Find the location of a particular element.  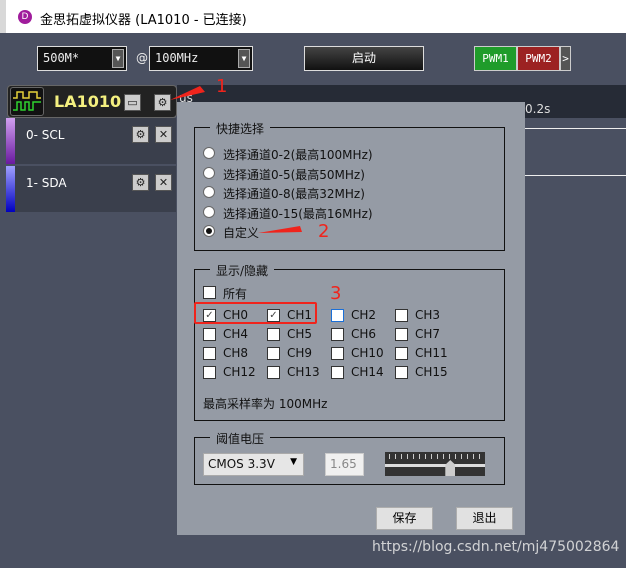

channel-label: 0- SCL is located at coordinates (45, 135).